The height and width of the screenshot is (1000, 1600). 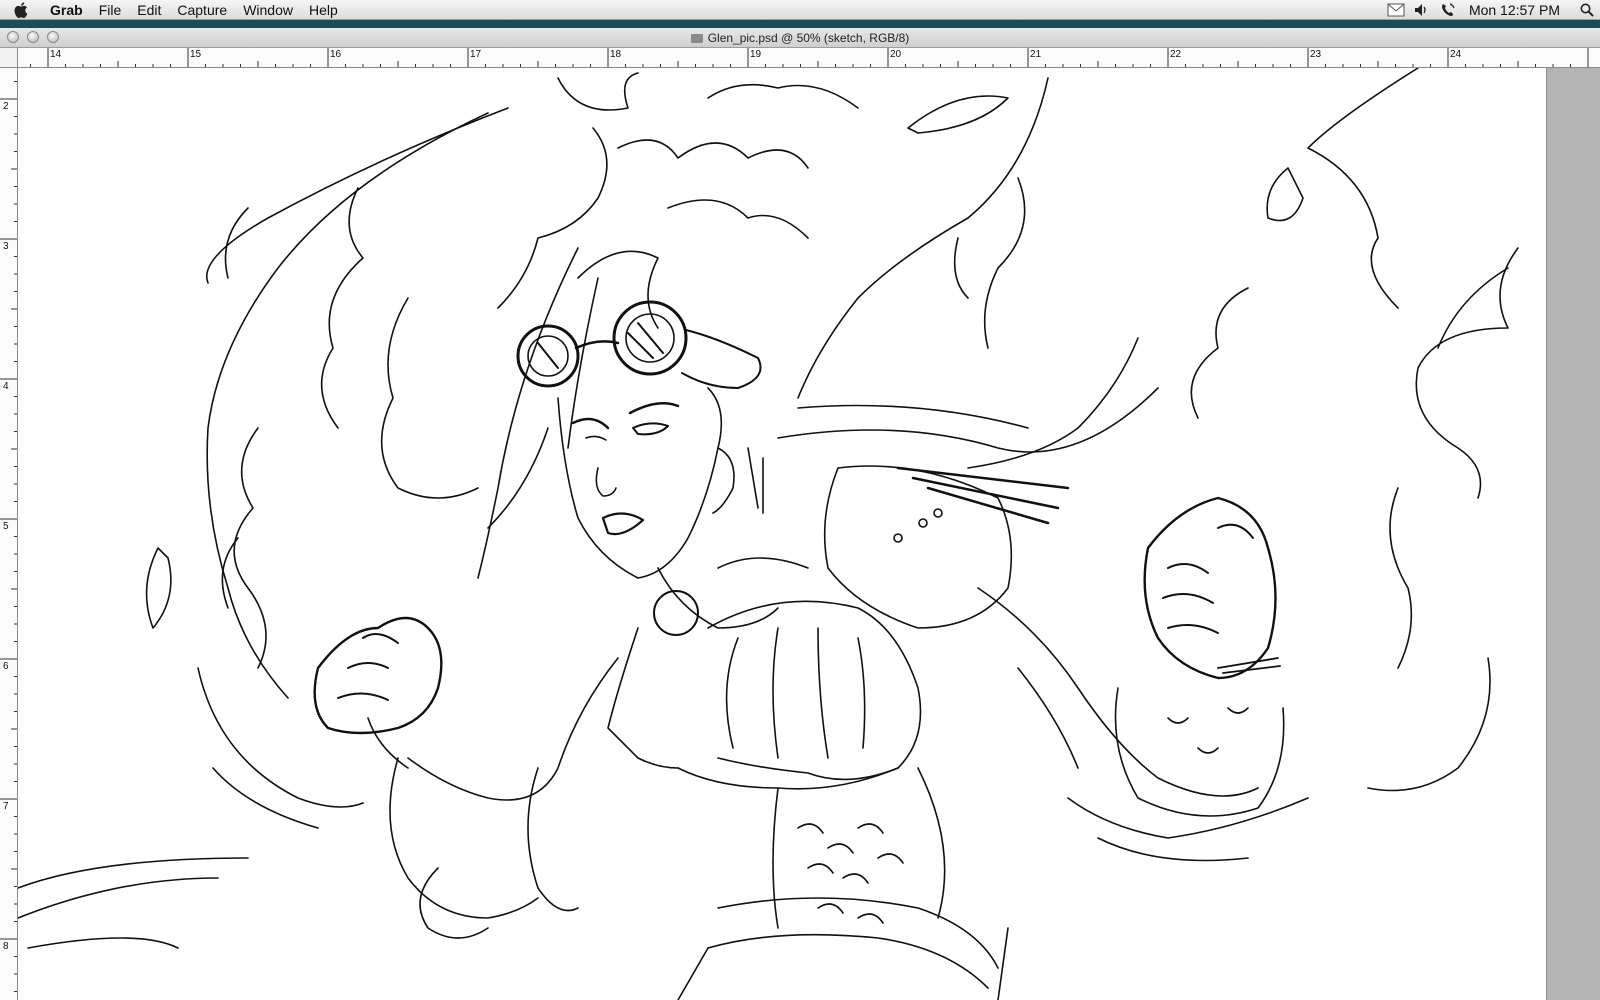 I want to click on menu-edit: Edit, so click(x=149, y=10).